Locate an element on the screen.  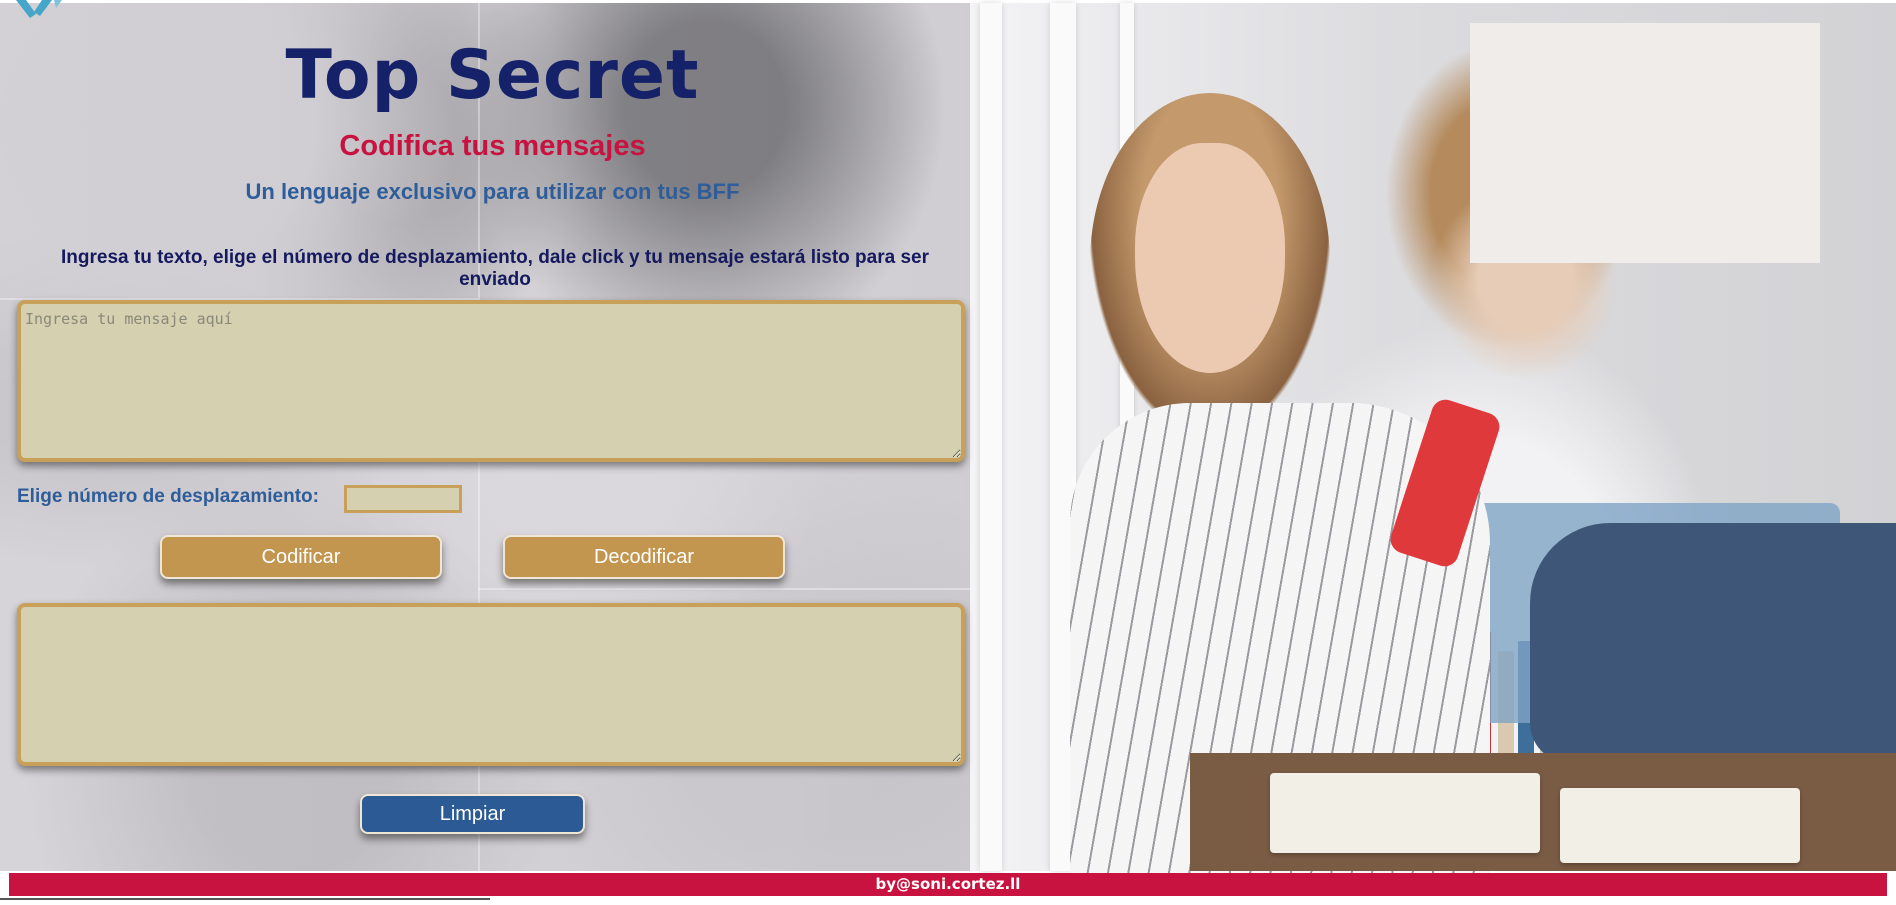
shift-input is located at coordinates (403, 499).